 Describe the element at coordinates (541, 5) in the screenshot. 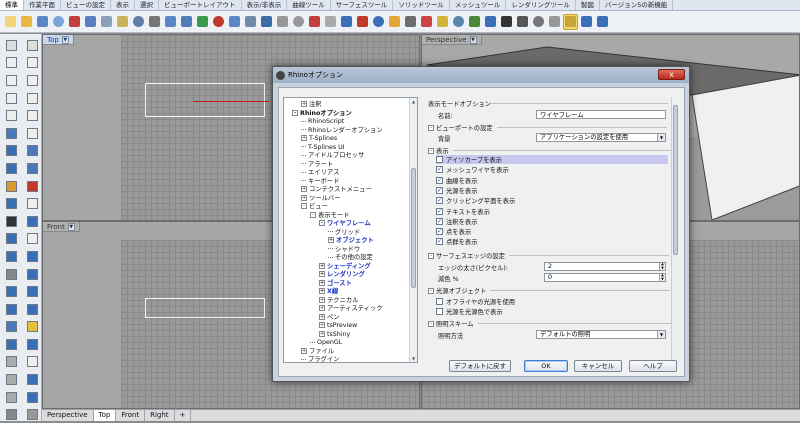

I see `ribbon-tab: レンダリングツール` at that location.